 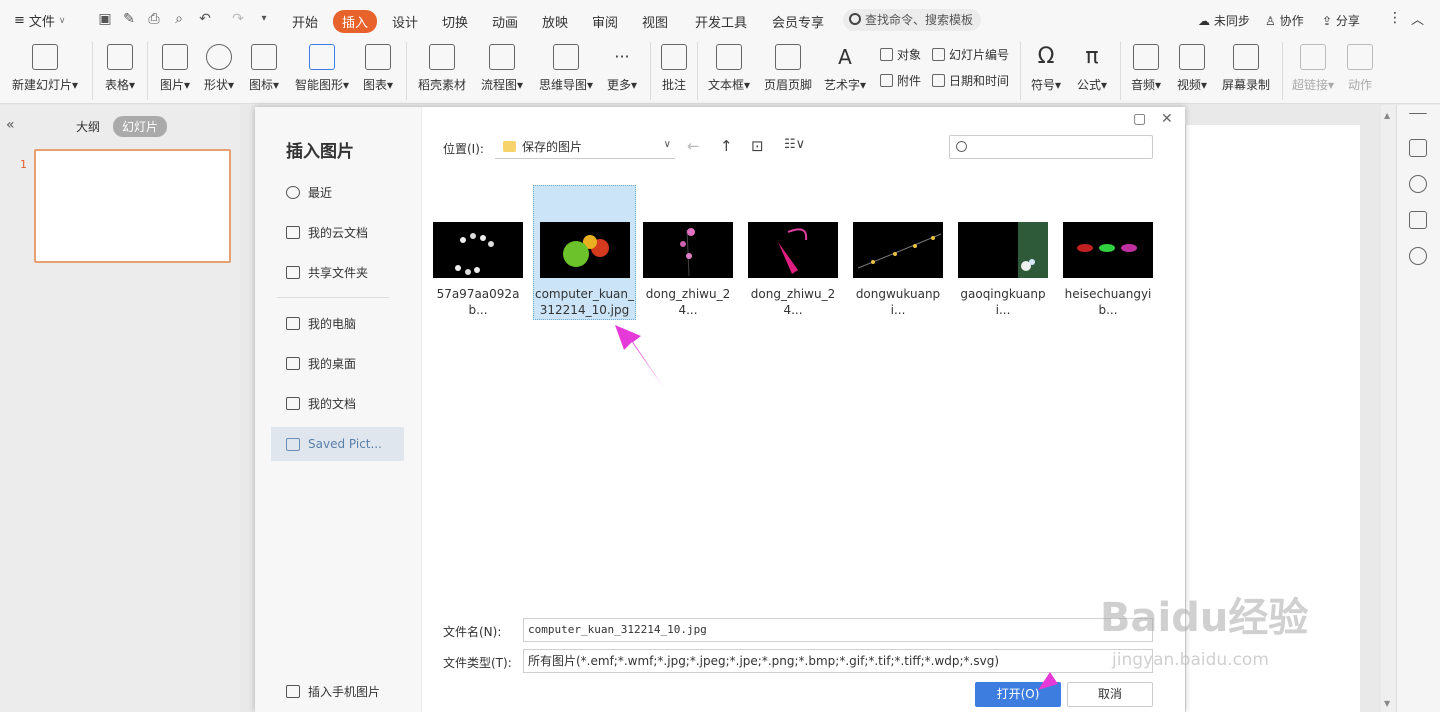 I want to click on save-icon: ▣, so click(x=105, y=19).